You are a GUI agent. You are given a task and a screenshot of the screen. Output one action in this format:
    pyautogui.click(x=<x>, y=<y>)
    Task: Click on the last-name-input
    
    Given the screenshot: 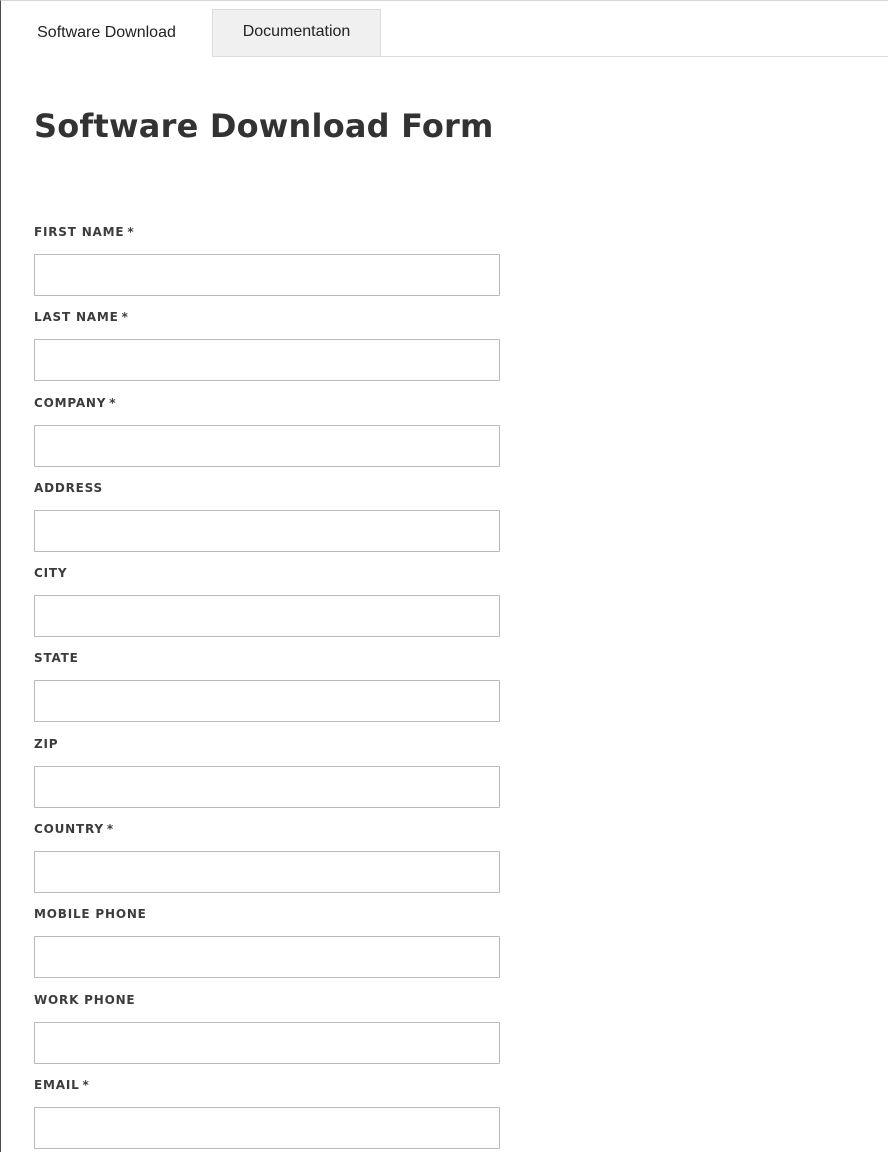 What is the action you would take?
    pyautogui.click(x=267, y=360)
    